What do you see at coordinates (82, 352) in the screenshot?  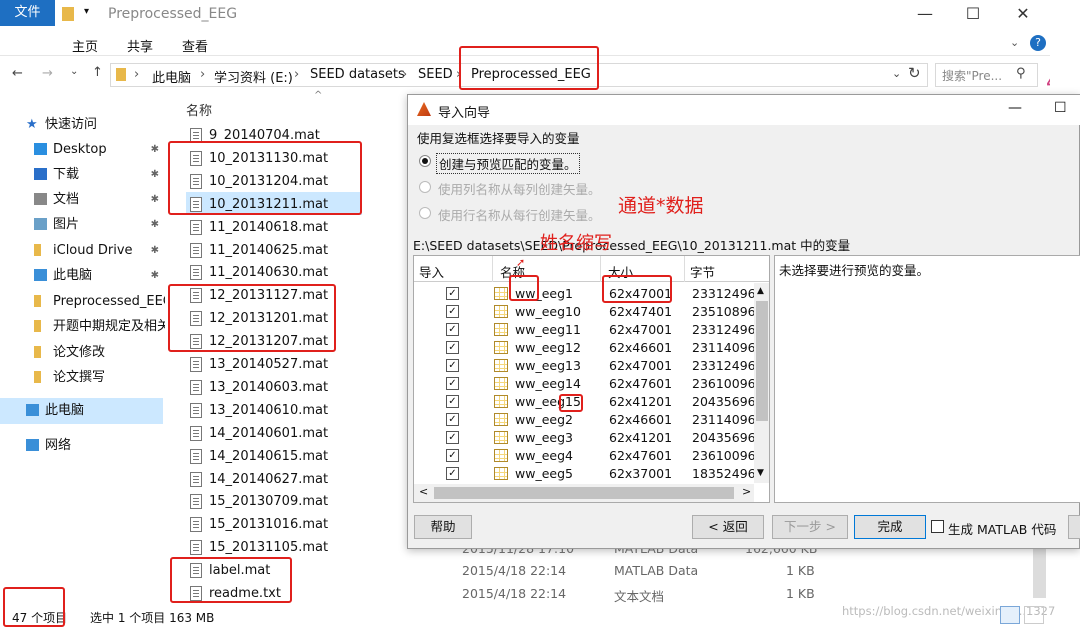 I see `nav-item: 论文修改` at bounding box center [82, 352].